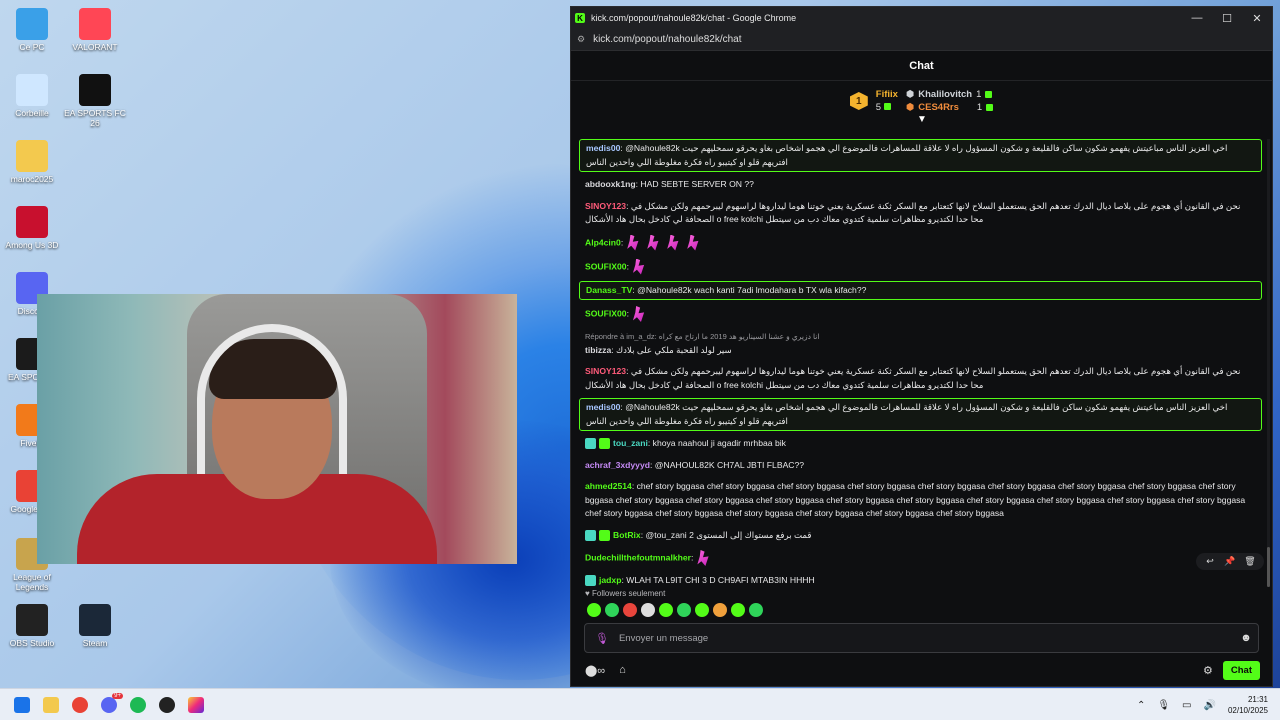  I want to click on chat-username: Alp4cin0, so click(603, 242).